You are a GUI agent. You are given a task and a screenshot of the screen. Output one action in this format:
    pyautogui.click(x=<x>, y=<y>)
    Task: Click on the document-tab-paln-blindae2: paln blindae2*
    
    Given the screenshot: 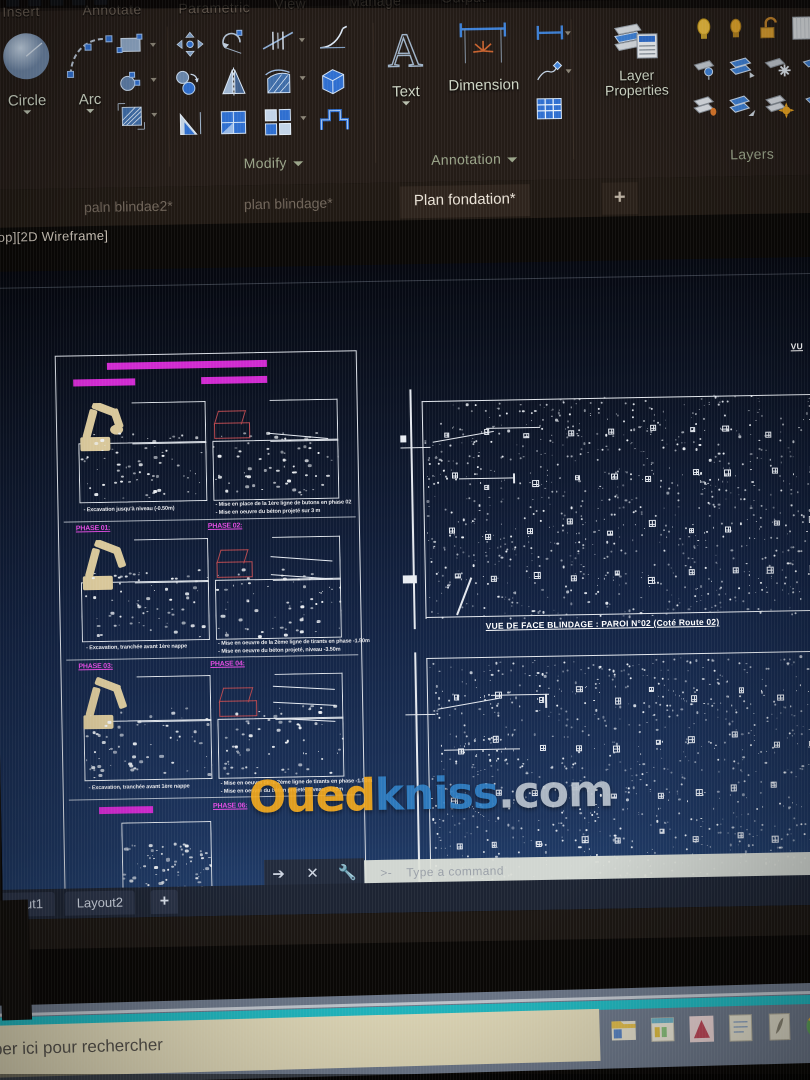 What is the action you would take?
    pyautogui.click(x=128, y=207)
    